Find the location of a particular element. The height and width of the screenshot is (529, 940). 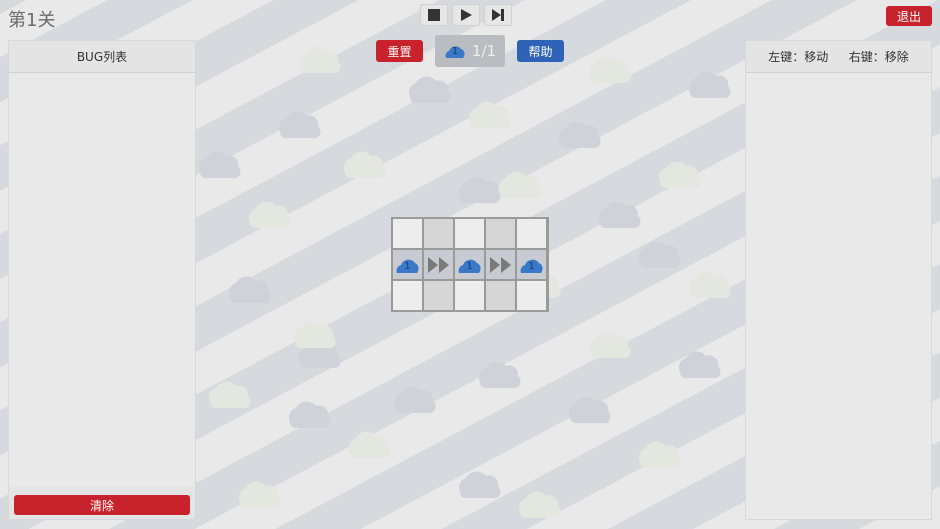

bug-list-title: BUG列表 is located at coordinates (102, 57).